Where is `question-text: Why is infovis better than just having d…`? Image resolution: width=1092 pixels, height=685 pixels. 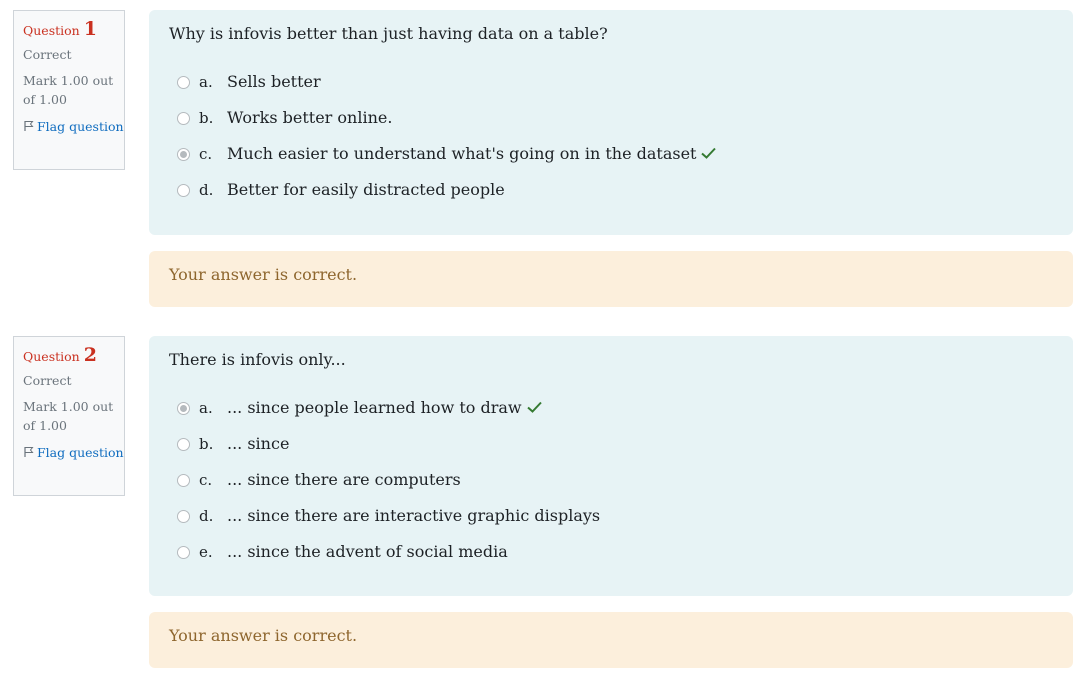 question-text: Why is infovis better than just having d… is located at coordinates (388, 33).